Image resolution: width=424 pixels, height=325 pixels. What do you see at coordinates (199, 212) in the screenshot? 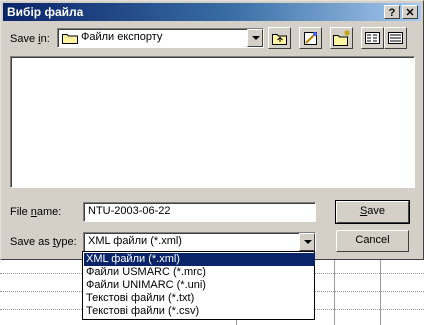
I see `file-name-input: NTU-2003-06-22` at bounding box center [199, 212].